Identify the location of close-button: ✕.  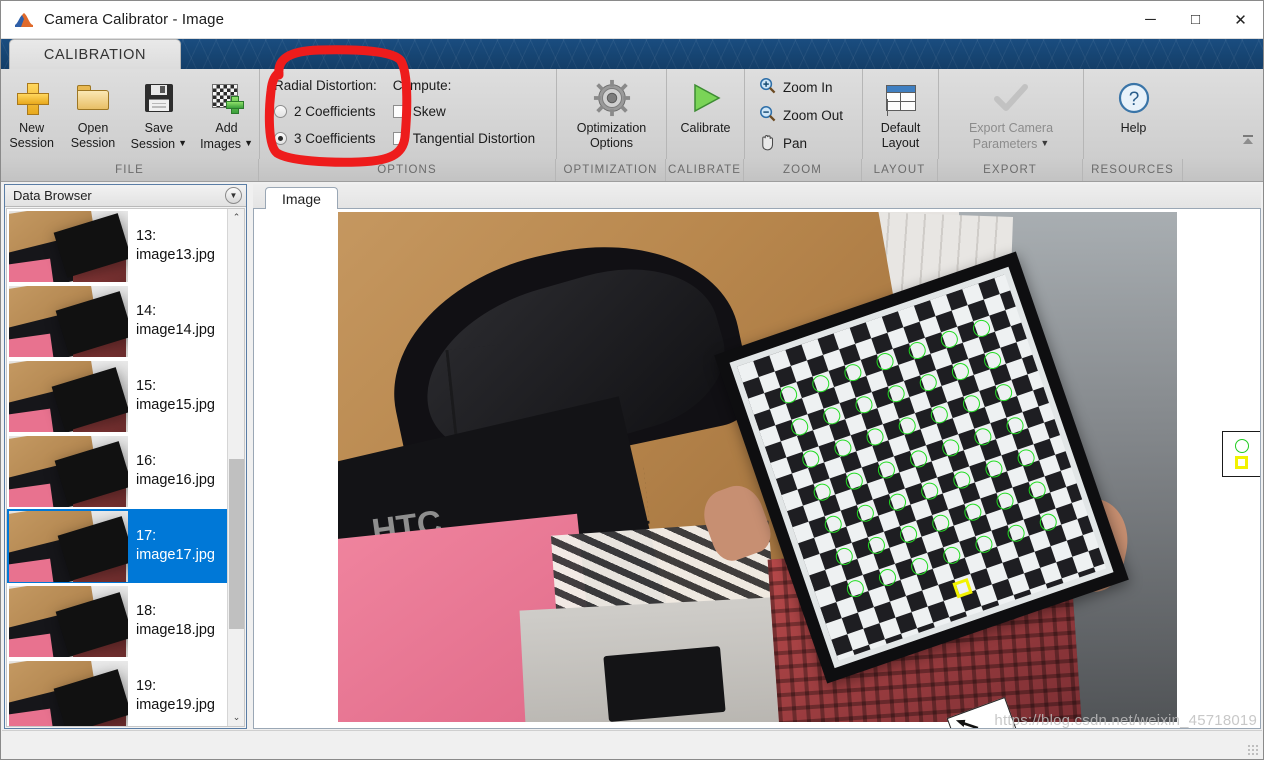
(1240, 20).